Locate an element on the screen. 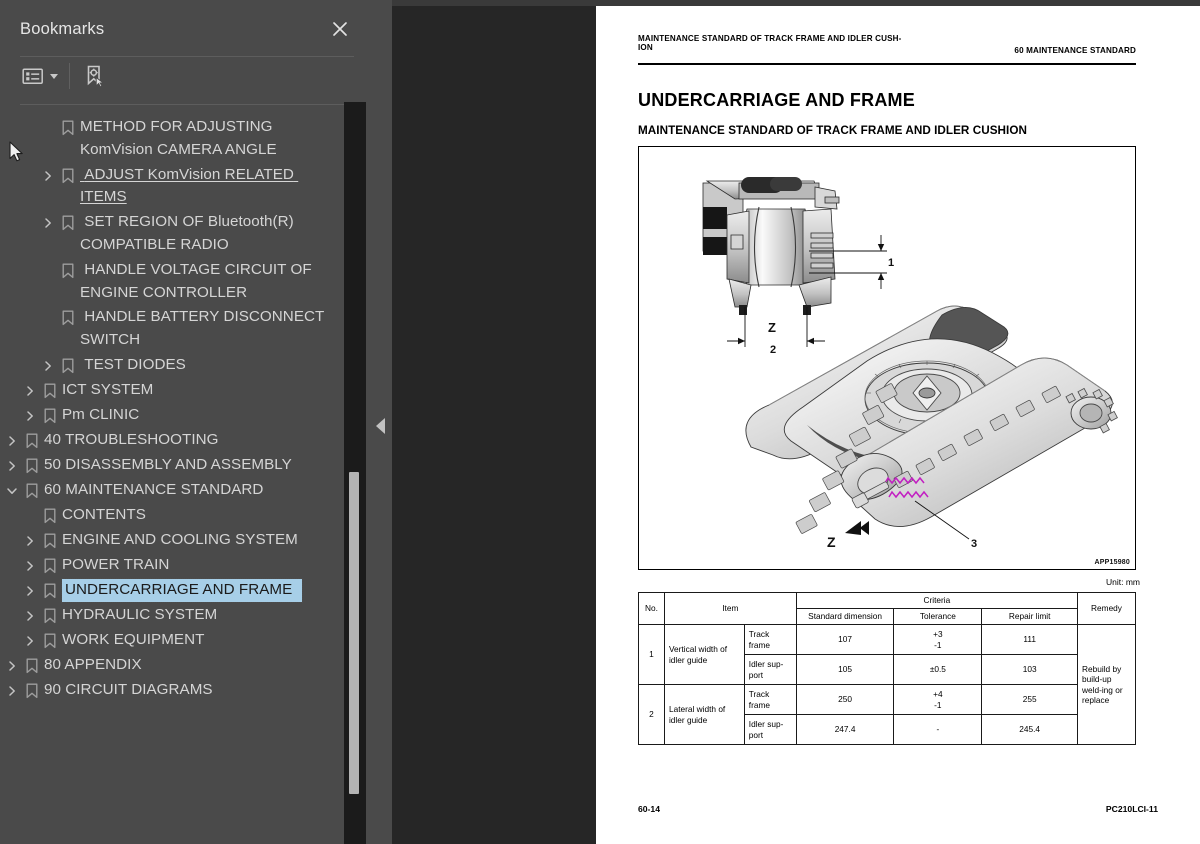 The width and height of the screenshot is (1200, 844). bookmark-item: 90 CIRCUIT DIAGRAMS is located at coordinates (175, 690).